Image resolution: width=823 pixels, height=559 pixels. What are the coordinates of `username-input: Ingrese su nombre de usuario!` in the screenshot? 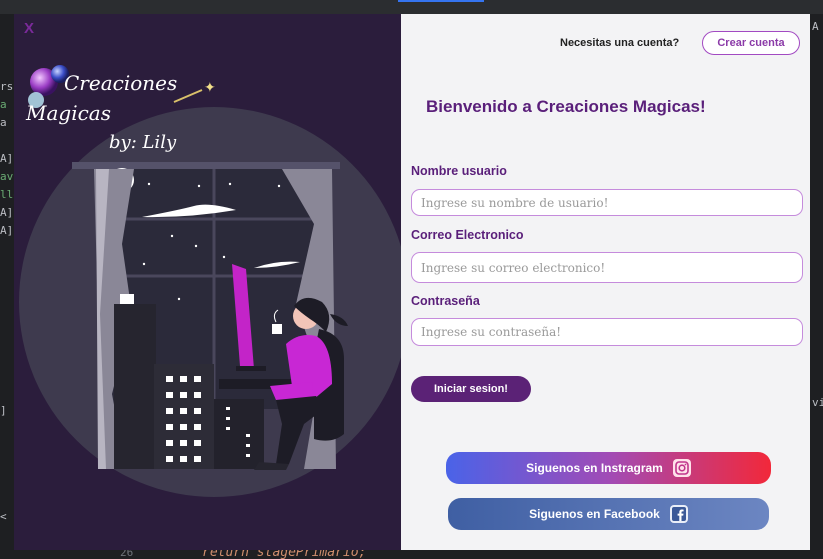 It's located at (607, 202).